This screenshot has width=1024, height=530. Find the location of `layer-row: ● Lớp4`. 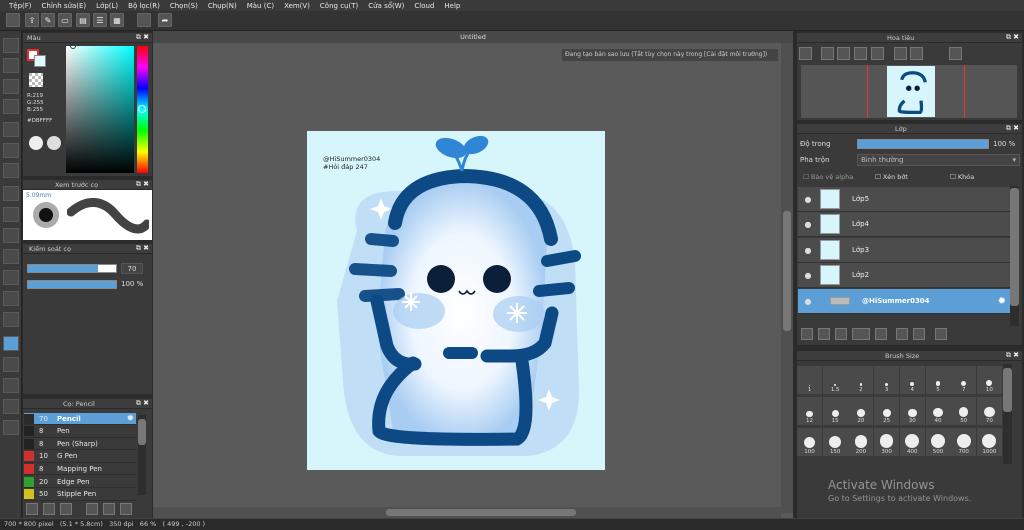

layer-row: ● Lớp4 is located at coordinates (904, 224).